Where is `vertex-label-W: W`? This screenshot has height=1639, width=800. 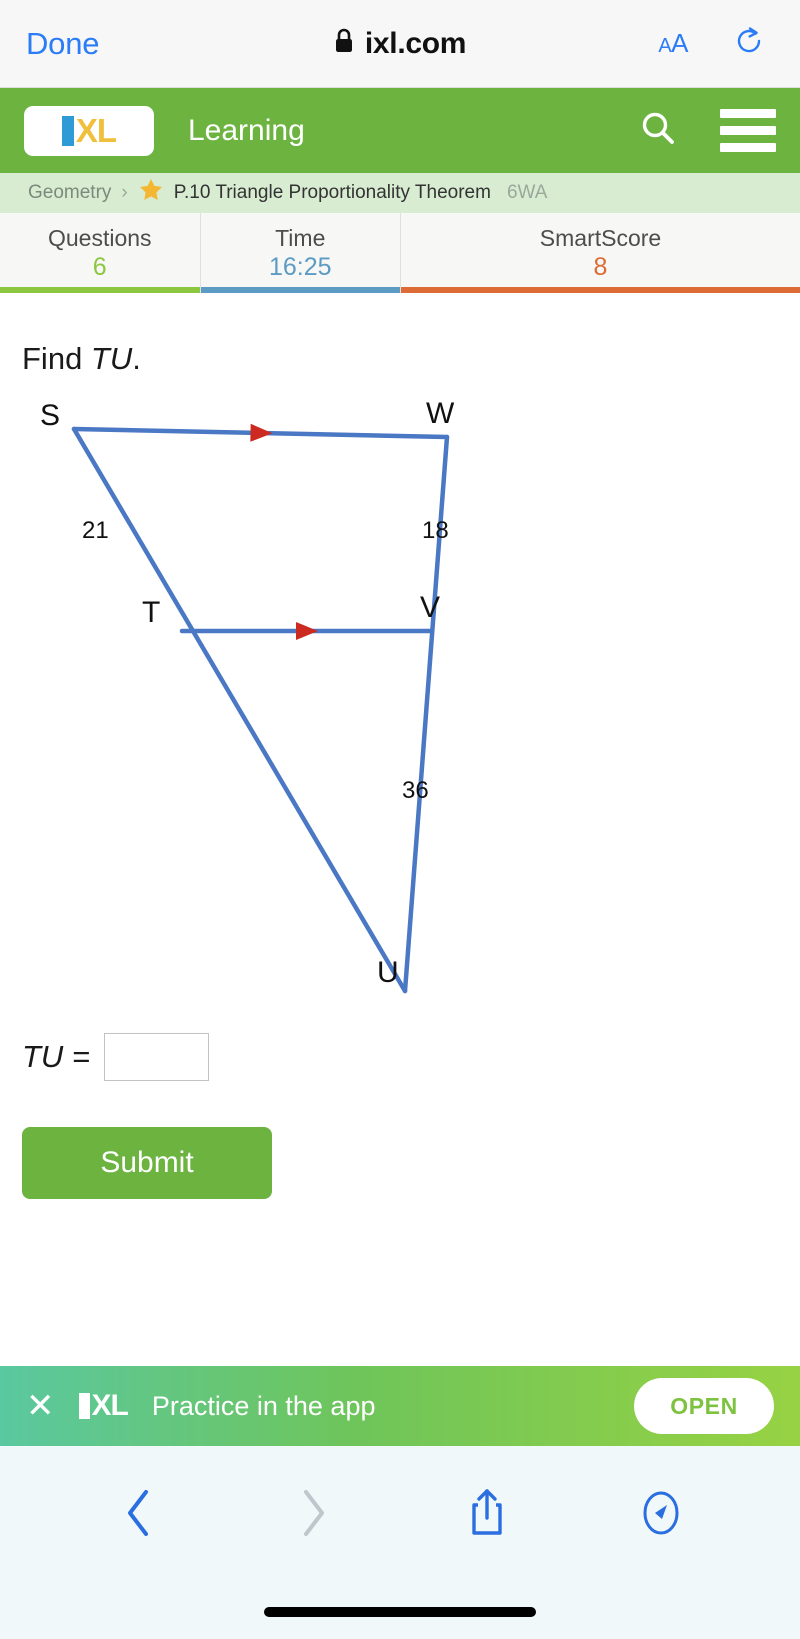
vertex-label-W: W is located at coordinates (440, 413).